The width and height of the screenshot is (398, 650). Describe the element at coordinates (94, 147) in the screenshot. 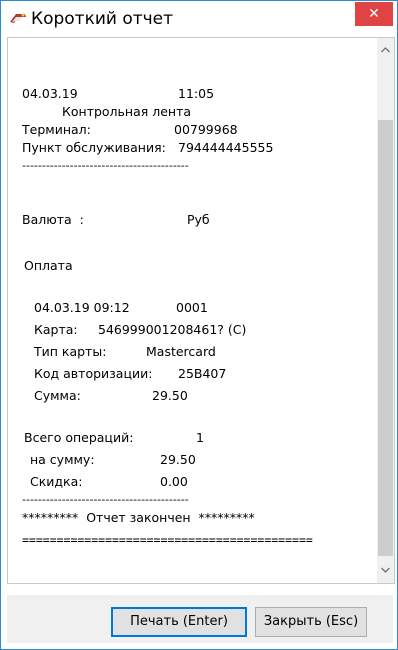

I see `point-label: Пункт обслуживания:` at that location.